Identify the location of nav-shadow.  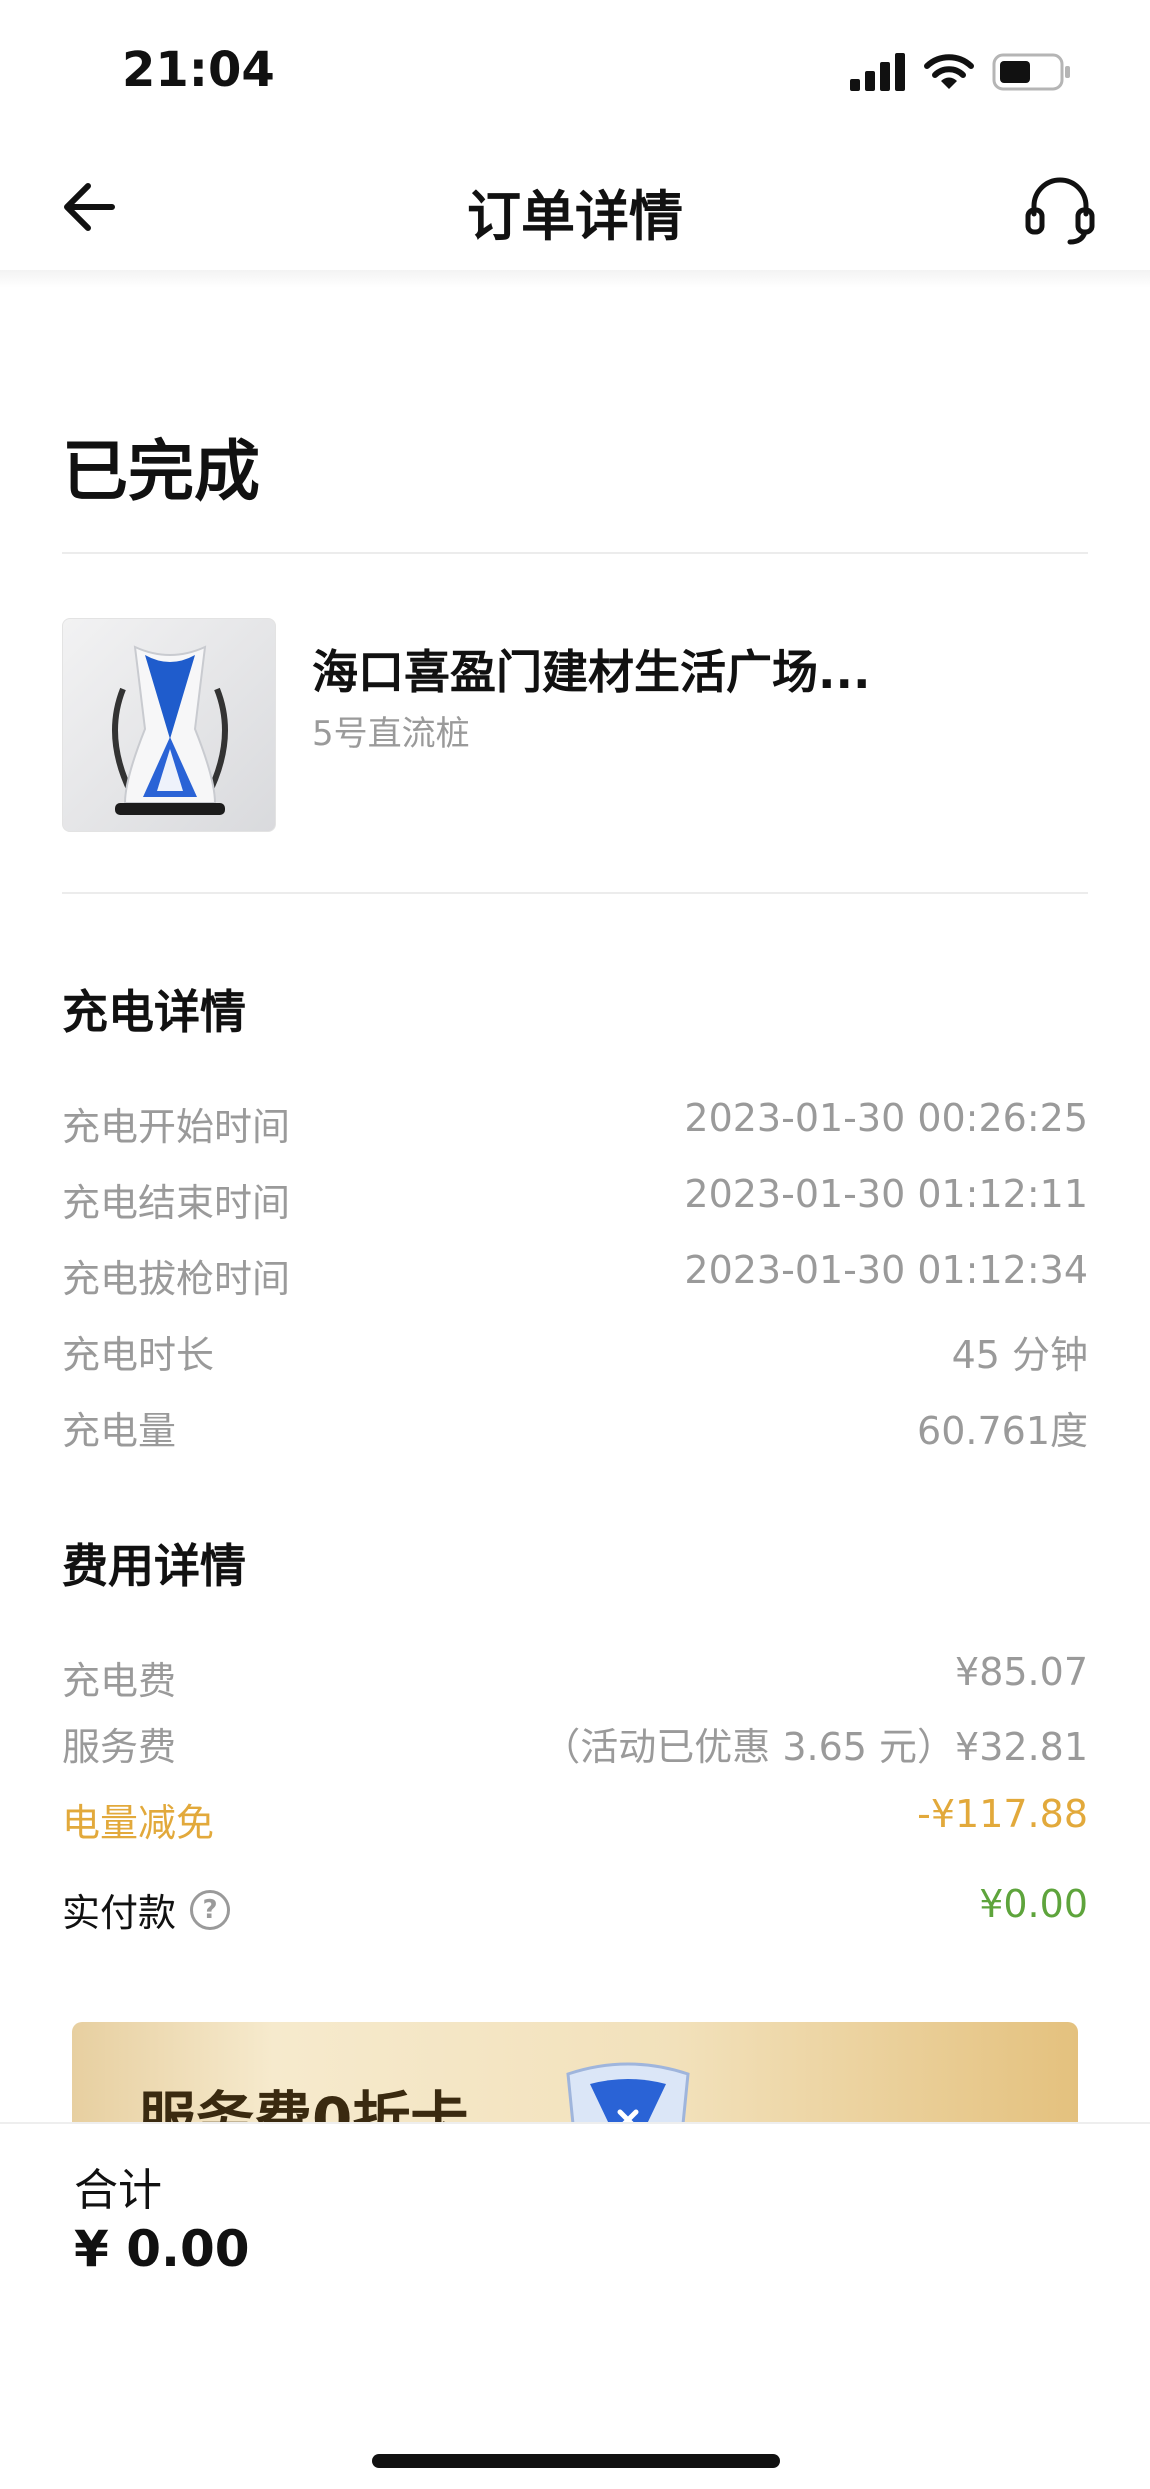
(575, 279).